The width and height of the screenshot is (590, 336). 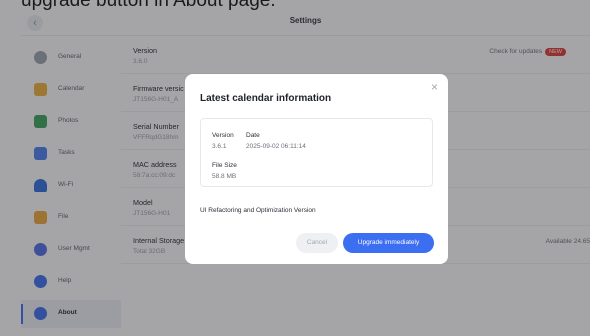 What do you see at coordinates (388, 243) in the screenshot?
I see `upgrade-button: Upgrade immediately` at bounding box center [388, 243].